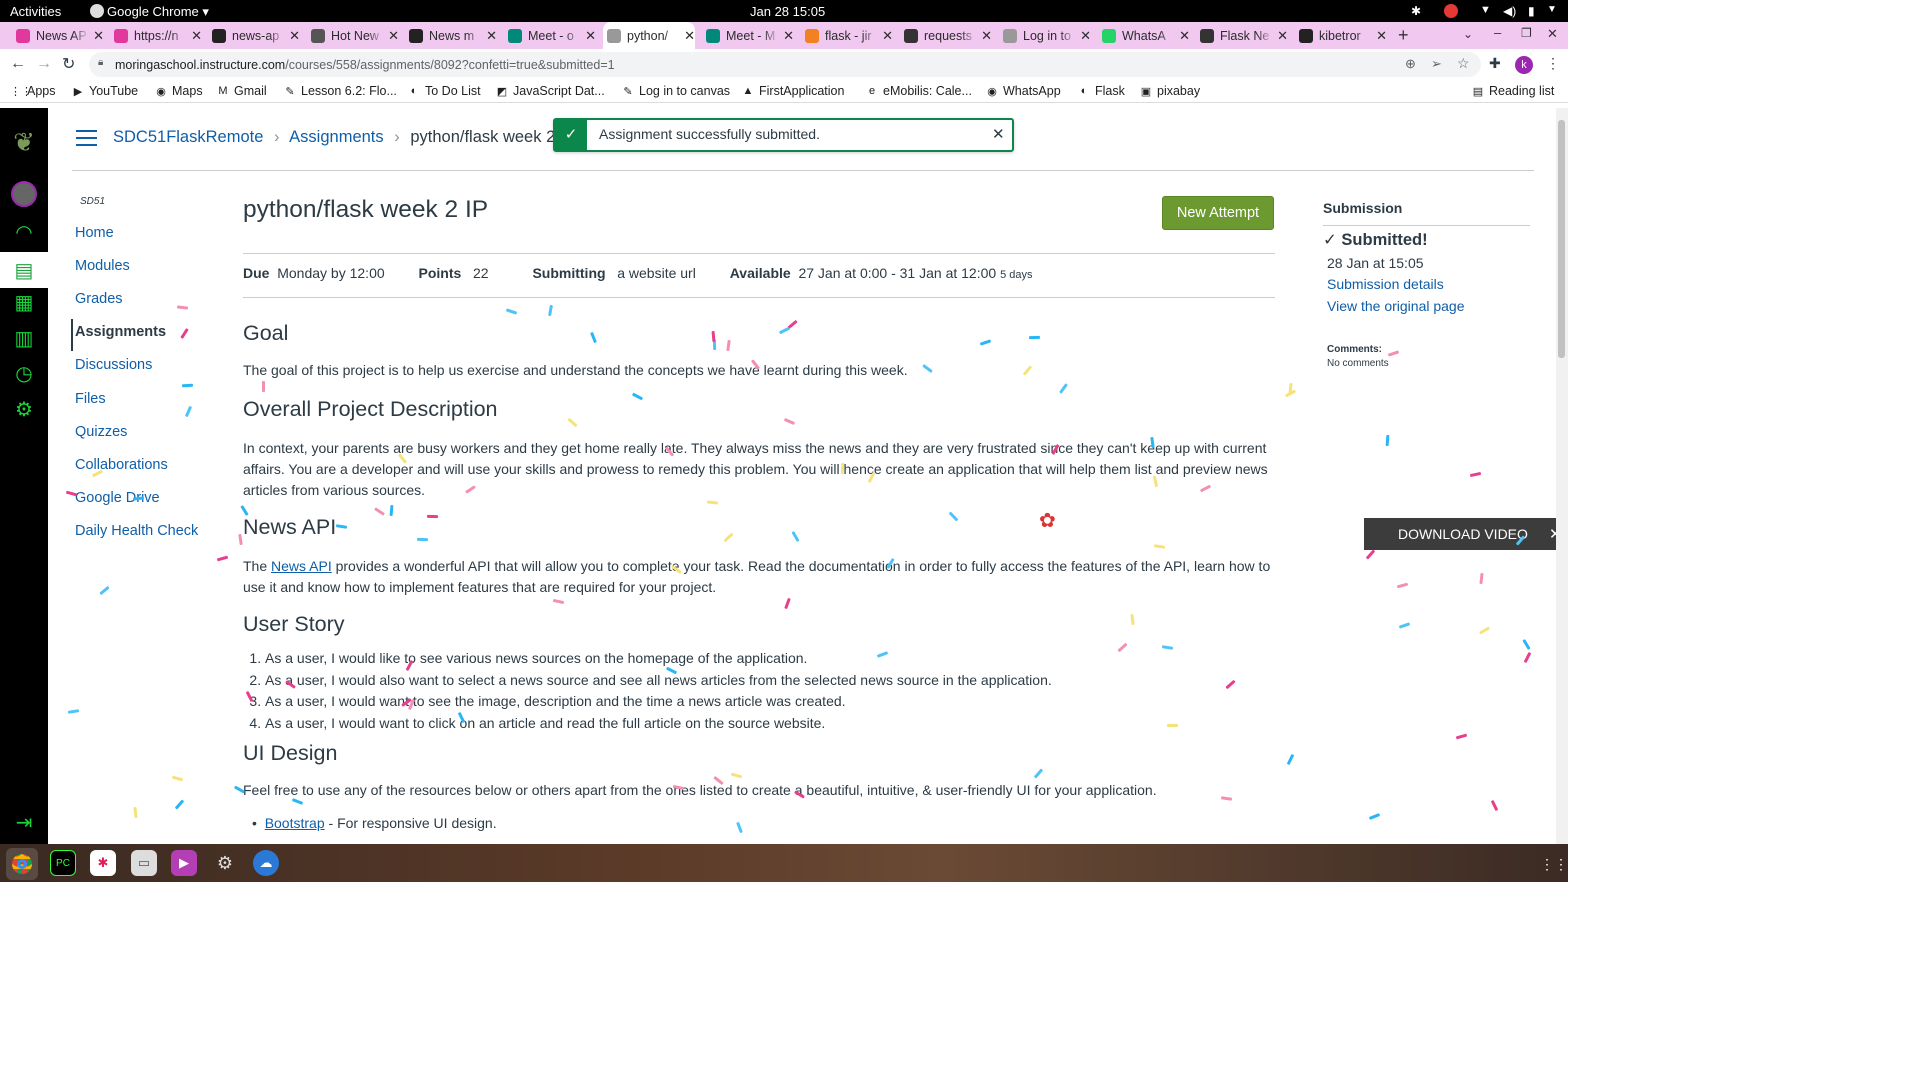 The width and height of the screenshot is (1920, 1080). What do you see at coordinates (188, 137) in the screenshot?
I see `breadcrumb-course: SDC51FlaskRemote` at bounding box center [188, 137].